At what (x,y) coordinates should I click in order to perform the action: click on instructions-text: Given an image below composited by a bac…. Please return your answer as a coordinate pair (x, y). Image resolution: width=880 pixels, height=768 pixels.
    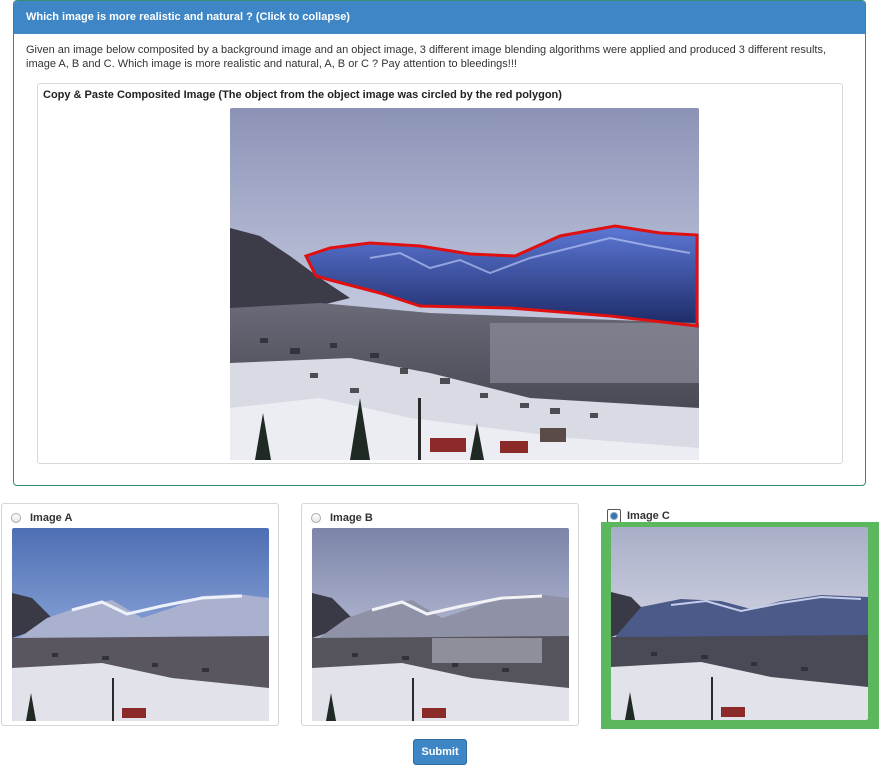
    Looking at the image, I should click on (426, 57).